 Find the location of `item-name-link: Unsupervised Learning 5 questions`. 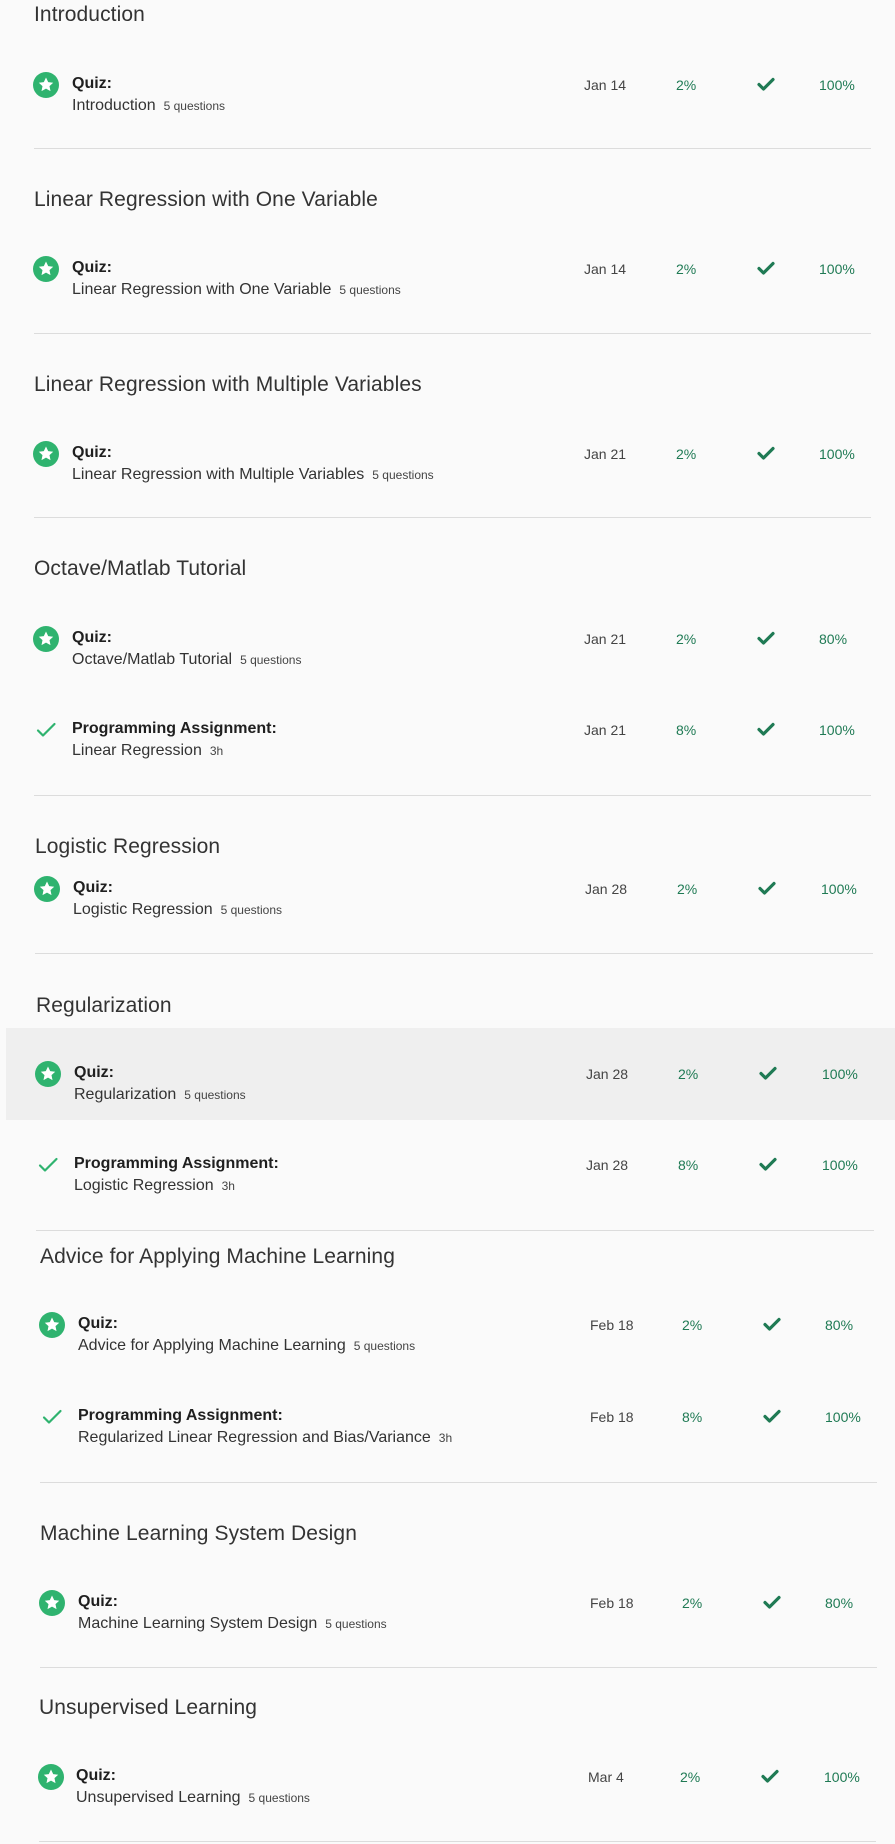

item-name-link: Unsupervised Learning 5 questions is located at coordinates (193, 1798).